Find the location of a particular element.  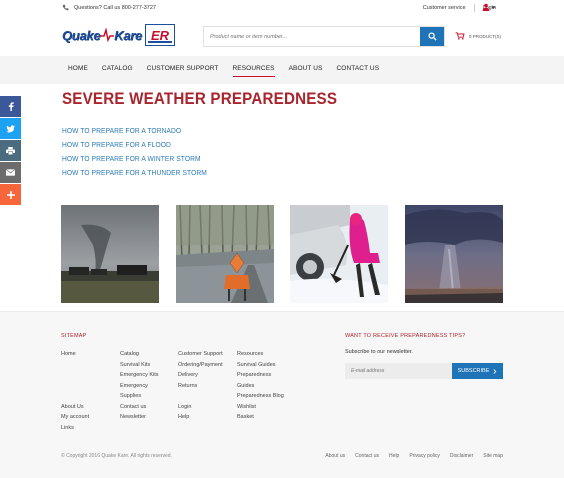

nav-item-about-us: ABOUT US is located at coordinates (306, 68).